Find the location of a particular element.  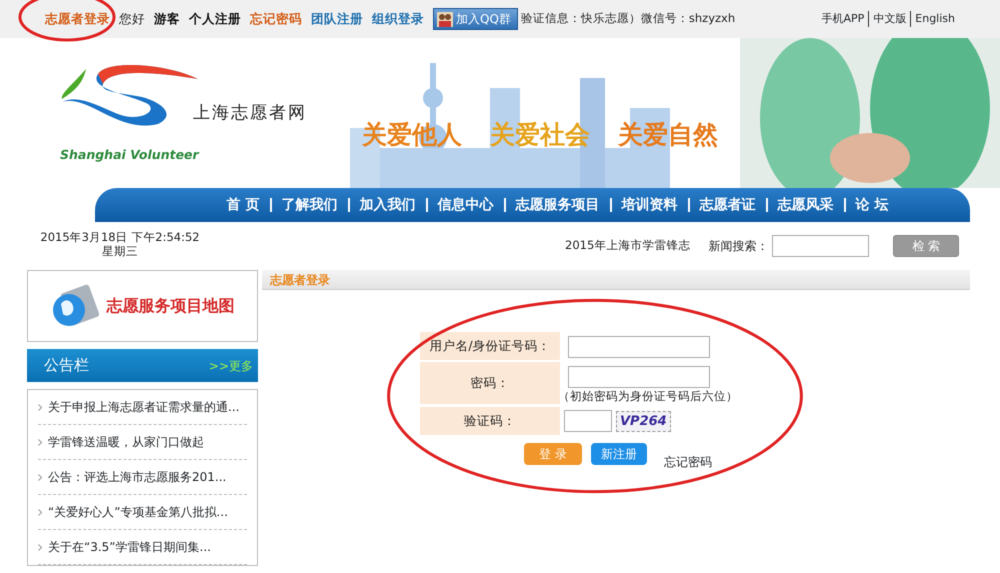

notice-link: 学雷锋送温暖，从家门口做起 is located at coordinates (126, 442).